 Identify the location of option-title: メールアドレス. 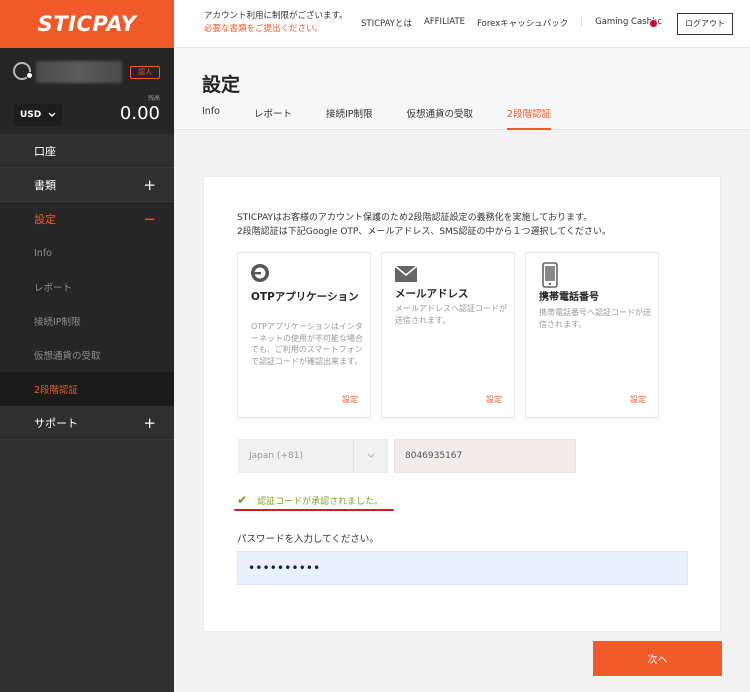
(432, 294).